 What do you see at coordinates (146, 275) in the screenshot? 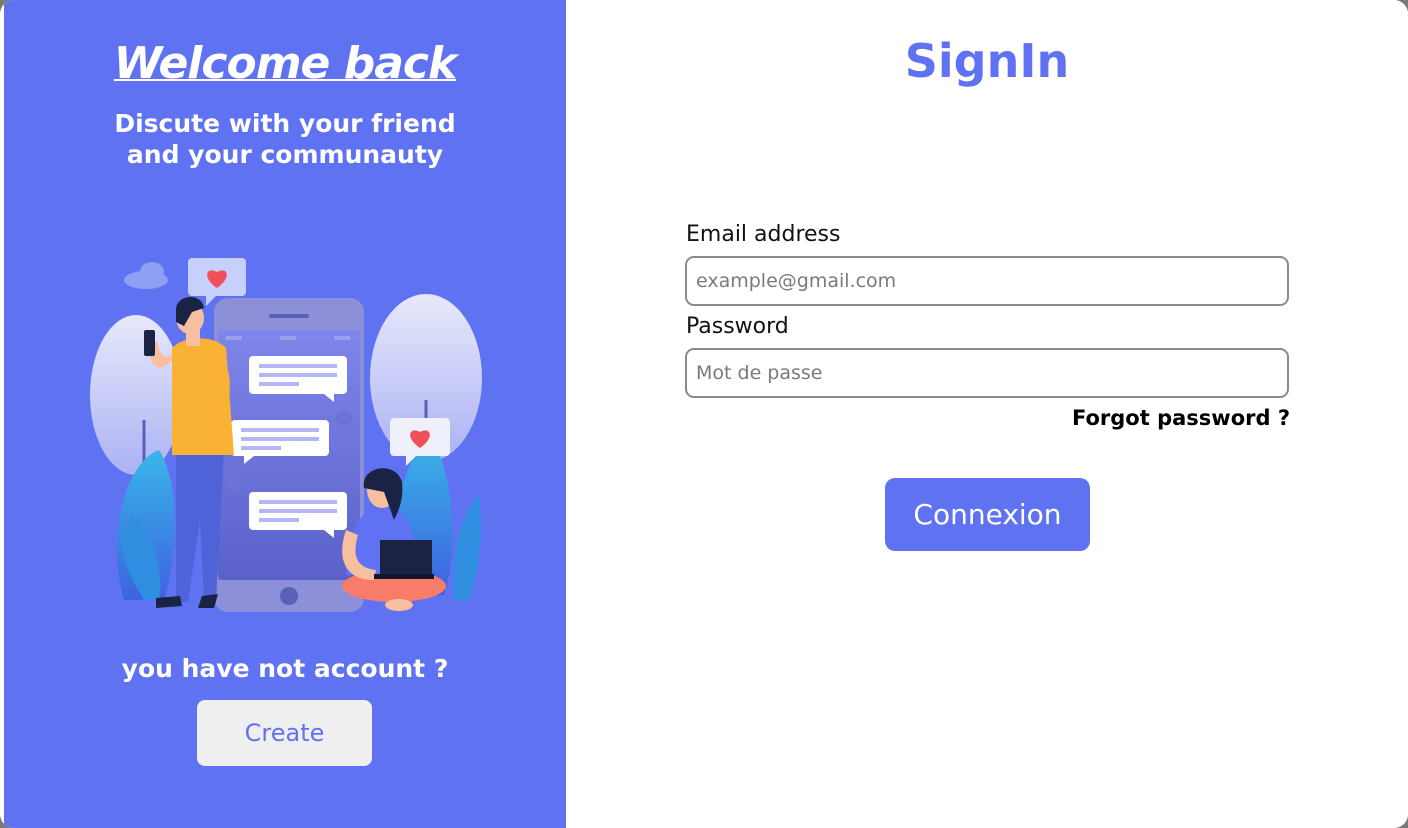
I see `cloud-icon` at bounding box center [146, 275].